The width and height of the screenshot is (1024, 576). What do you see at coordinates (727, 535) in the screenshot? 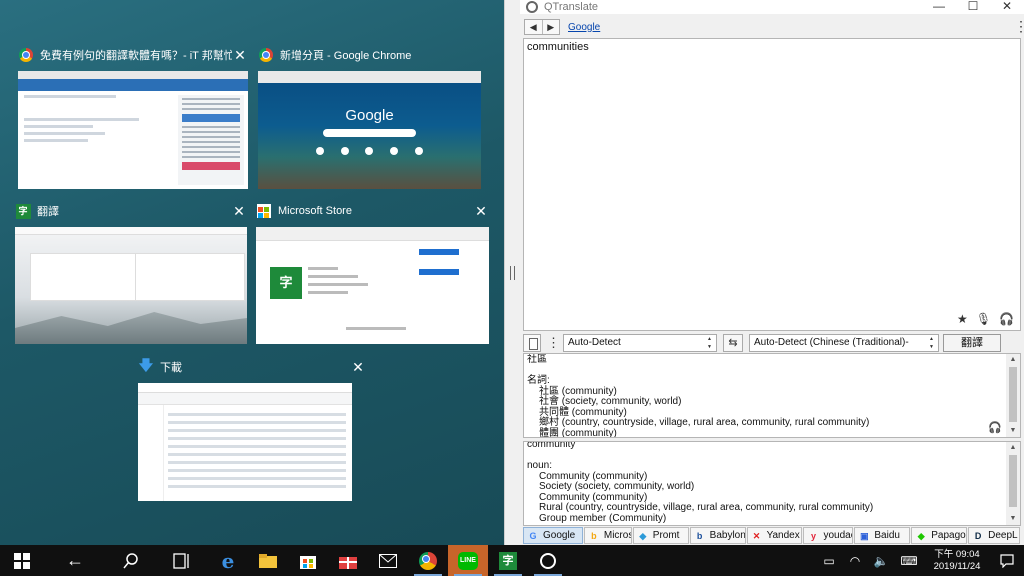
I see `service-tab-label: Babylon` at bounding box center [727, 535].